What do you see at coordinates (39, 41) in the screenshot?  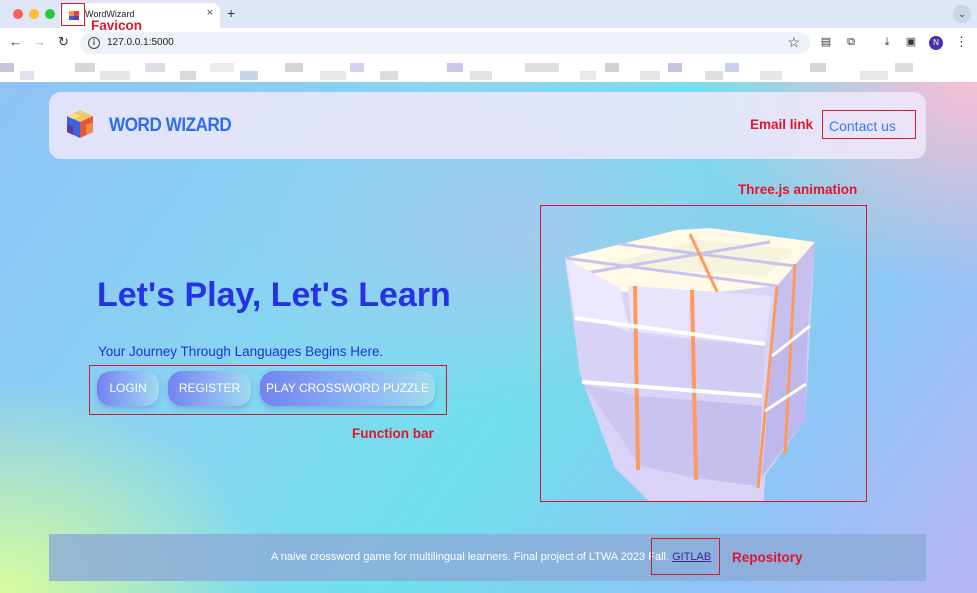 I see `forward-icon: →` at bounding box center [39, 41].